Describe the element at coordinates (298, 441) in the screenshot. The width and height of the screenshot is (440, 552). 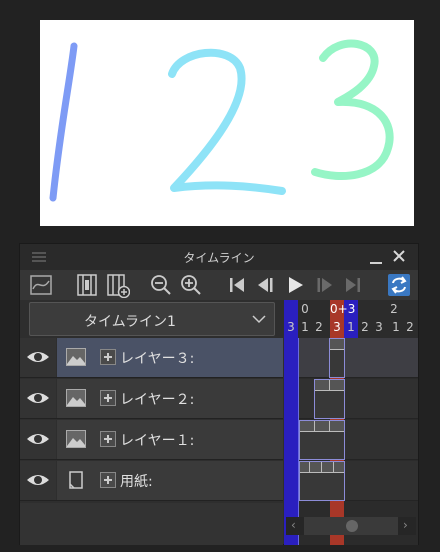
I see `playback-range-line` at that location.